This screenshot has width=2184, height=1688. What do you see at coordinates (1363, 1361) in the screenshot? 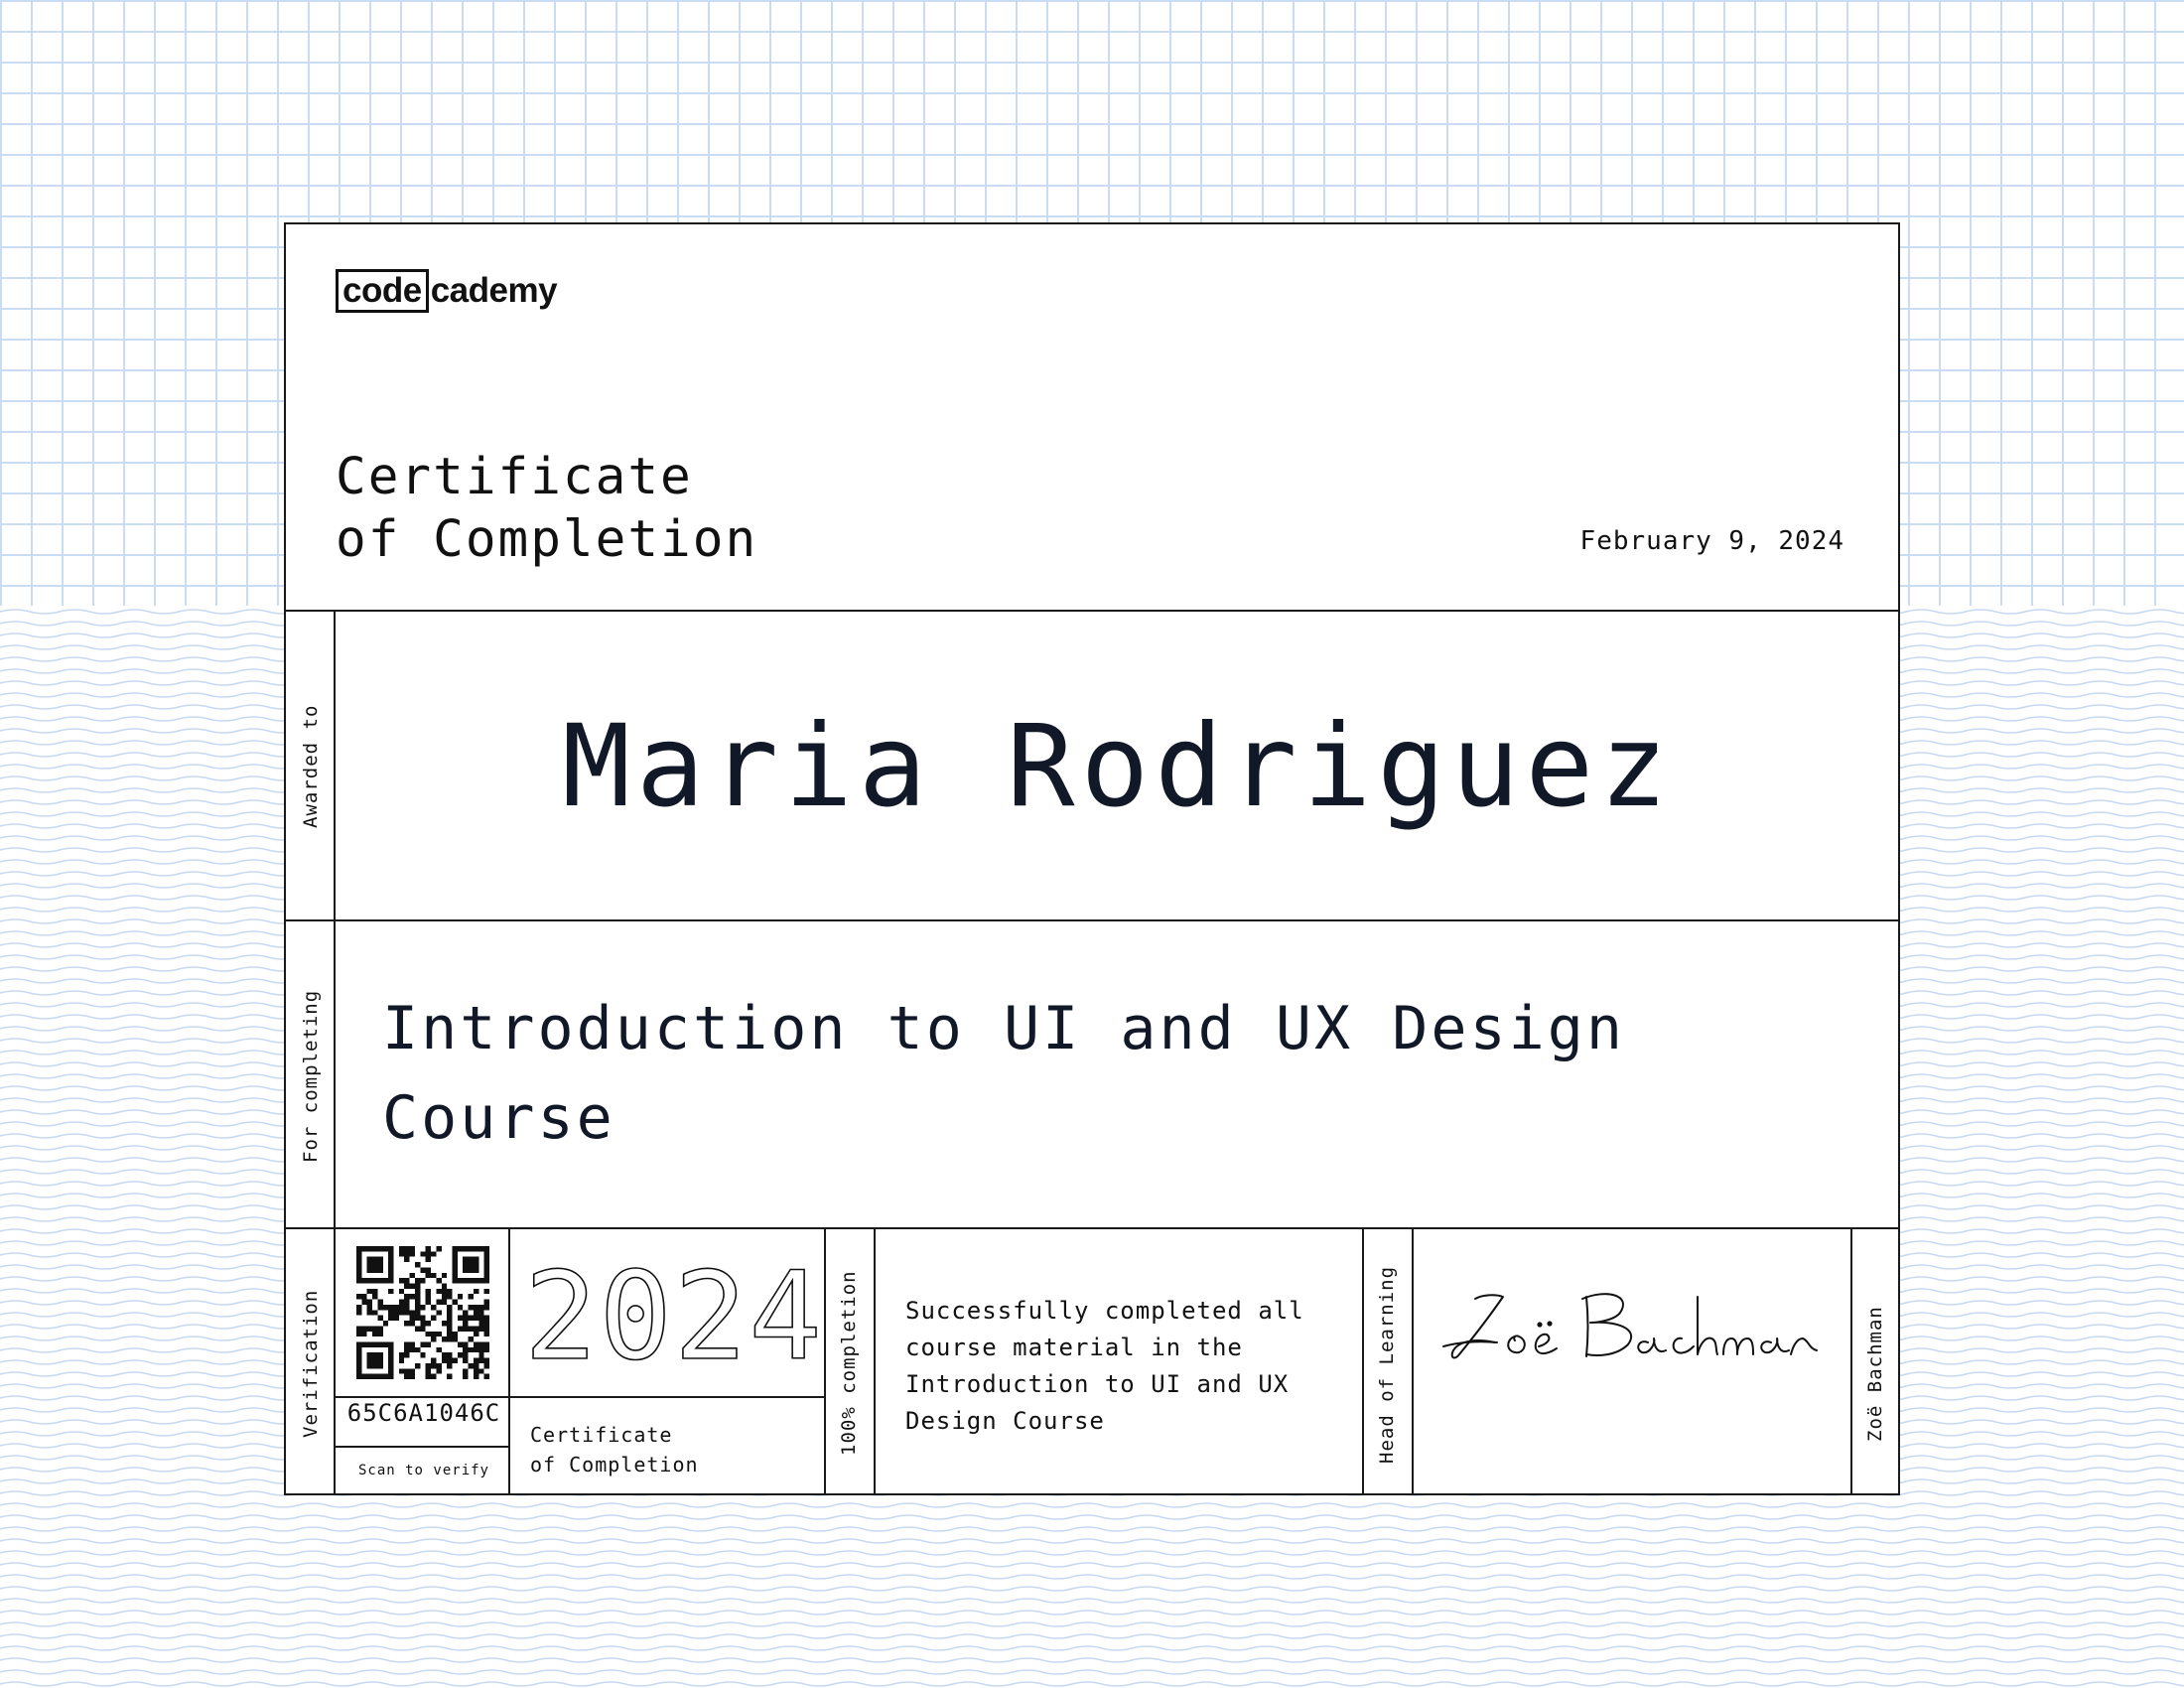
I see `footer-divider-desc` at bounding box center [1363, 1361].